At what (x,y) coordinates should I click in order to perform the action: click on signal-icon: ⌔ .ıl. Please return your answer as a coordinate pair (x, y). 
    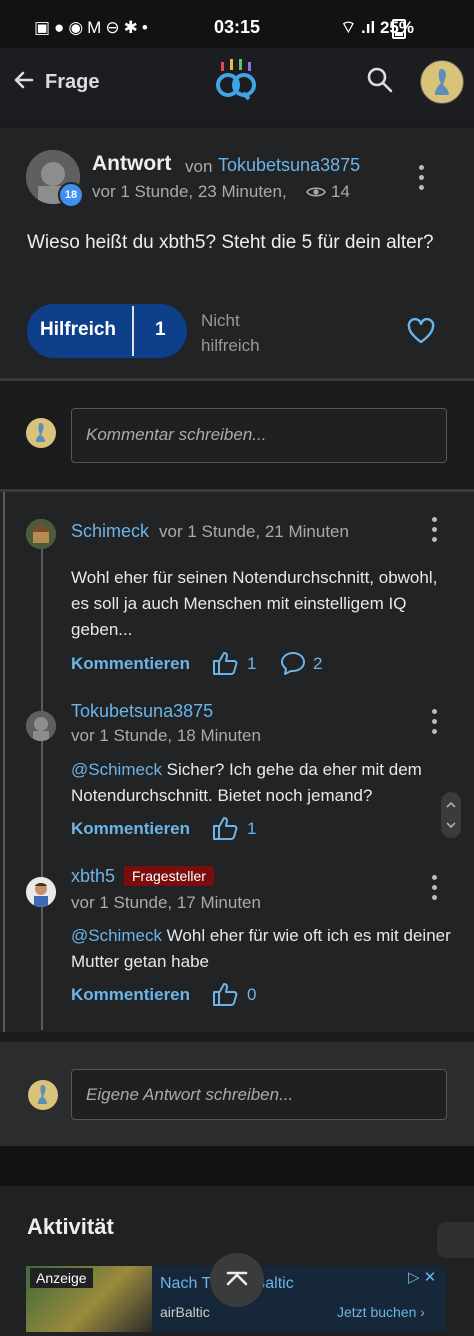
    Looking at the image, I should click on (358, 27).